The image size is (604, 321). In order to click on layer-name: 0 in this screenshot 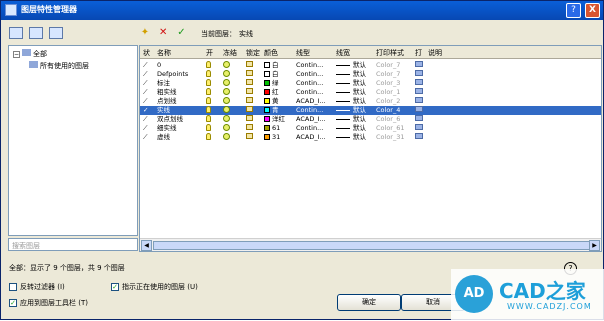, I will do `click(159, 65)`.